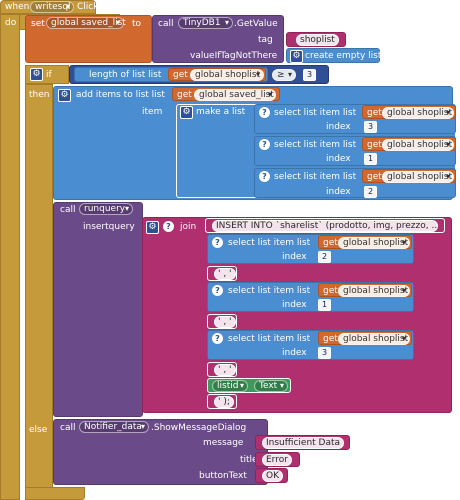  What do you see at coordinates (55, 493) in the screenshot?
I see `if-bottom-bar` at bounding box center [55, 493].